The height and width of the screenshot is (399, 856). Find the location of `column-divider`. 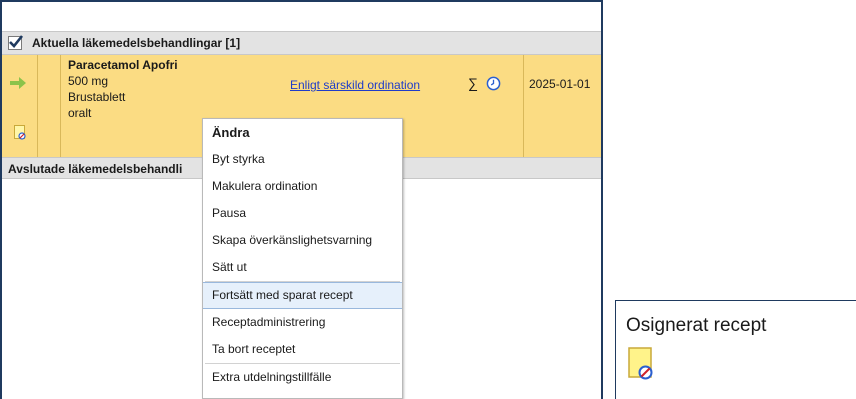

column-divider is located at coordinates (523, 107).